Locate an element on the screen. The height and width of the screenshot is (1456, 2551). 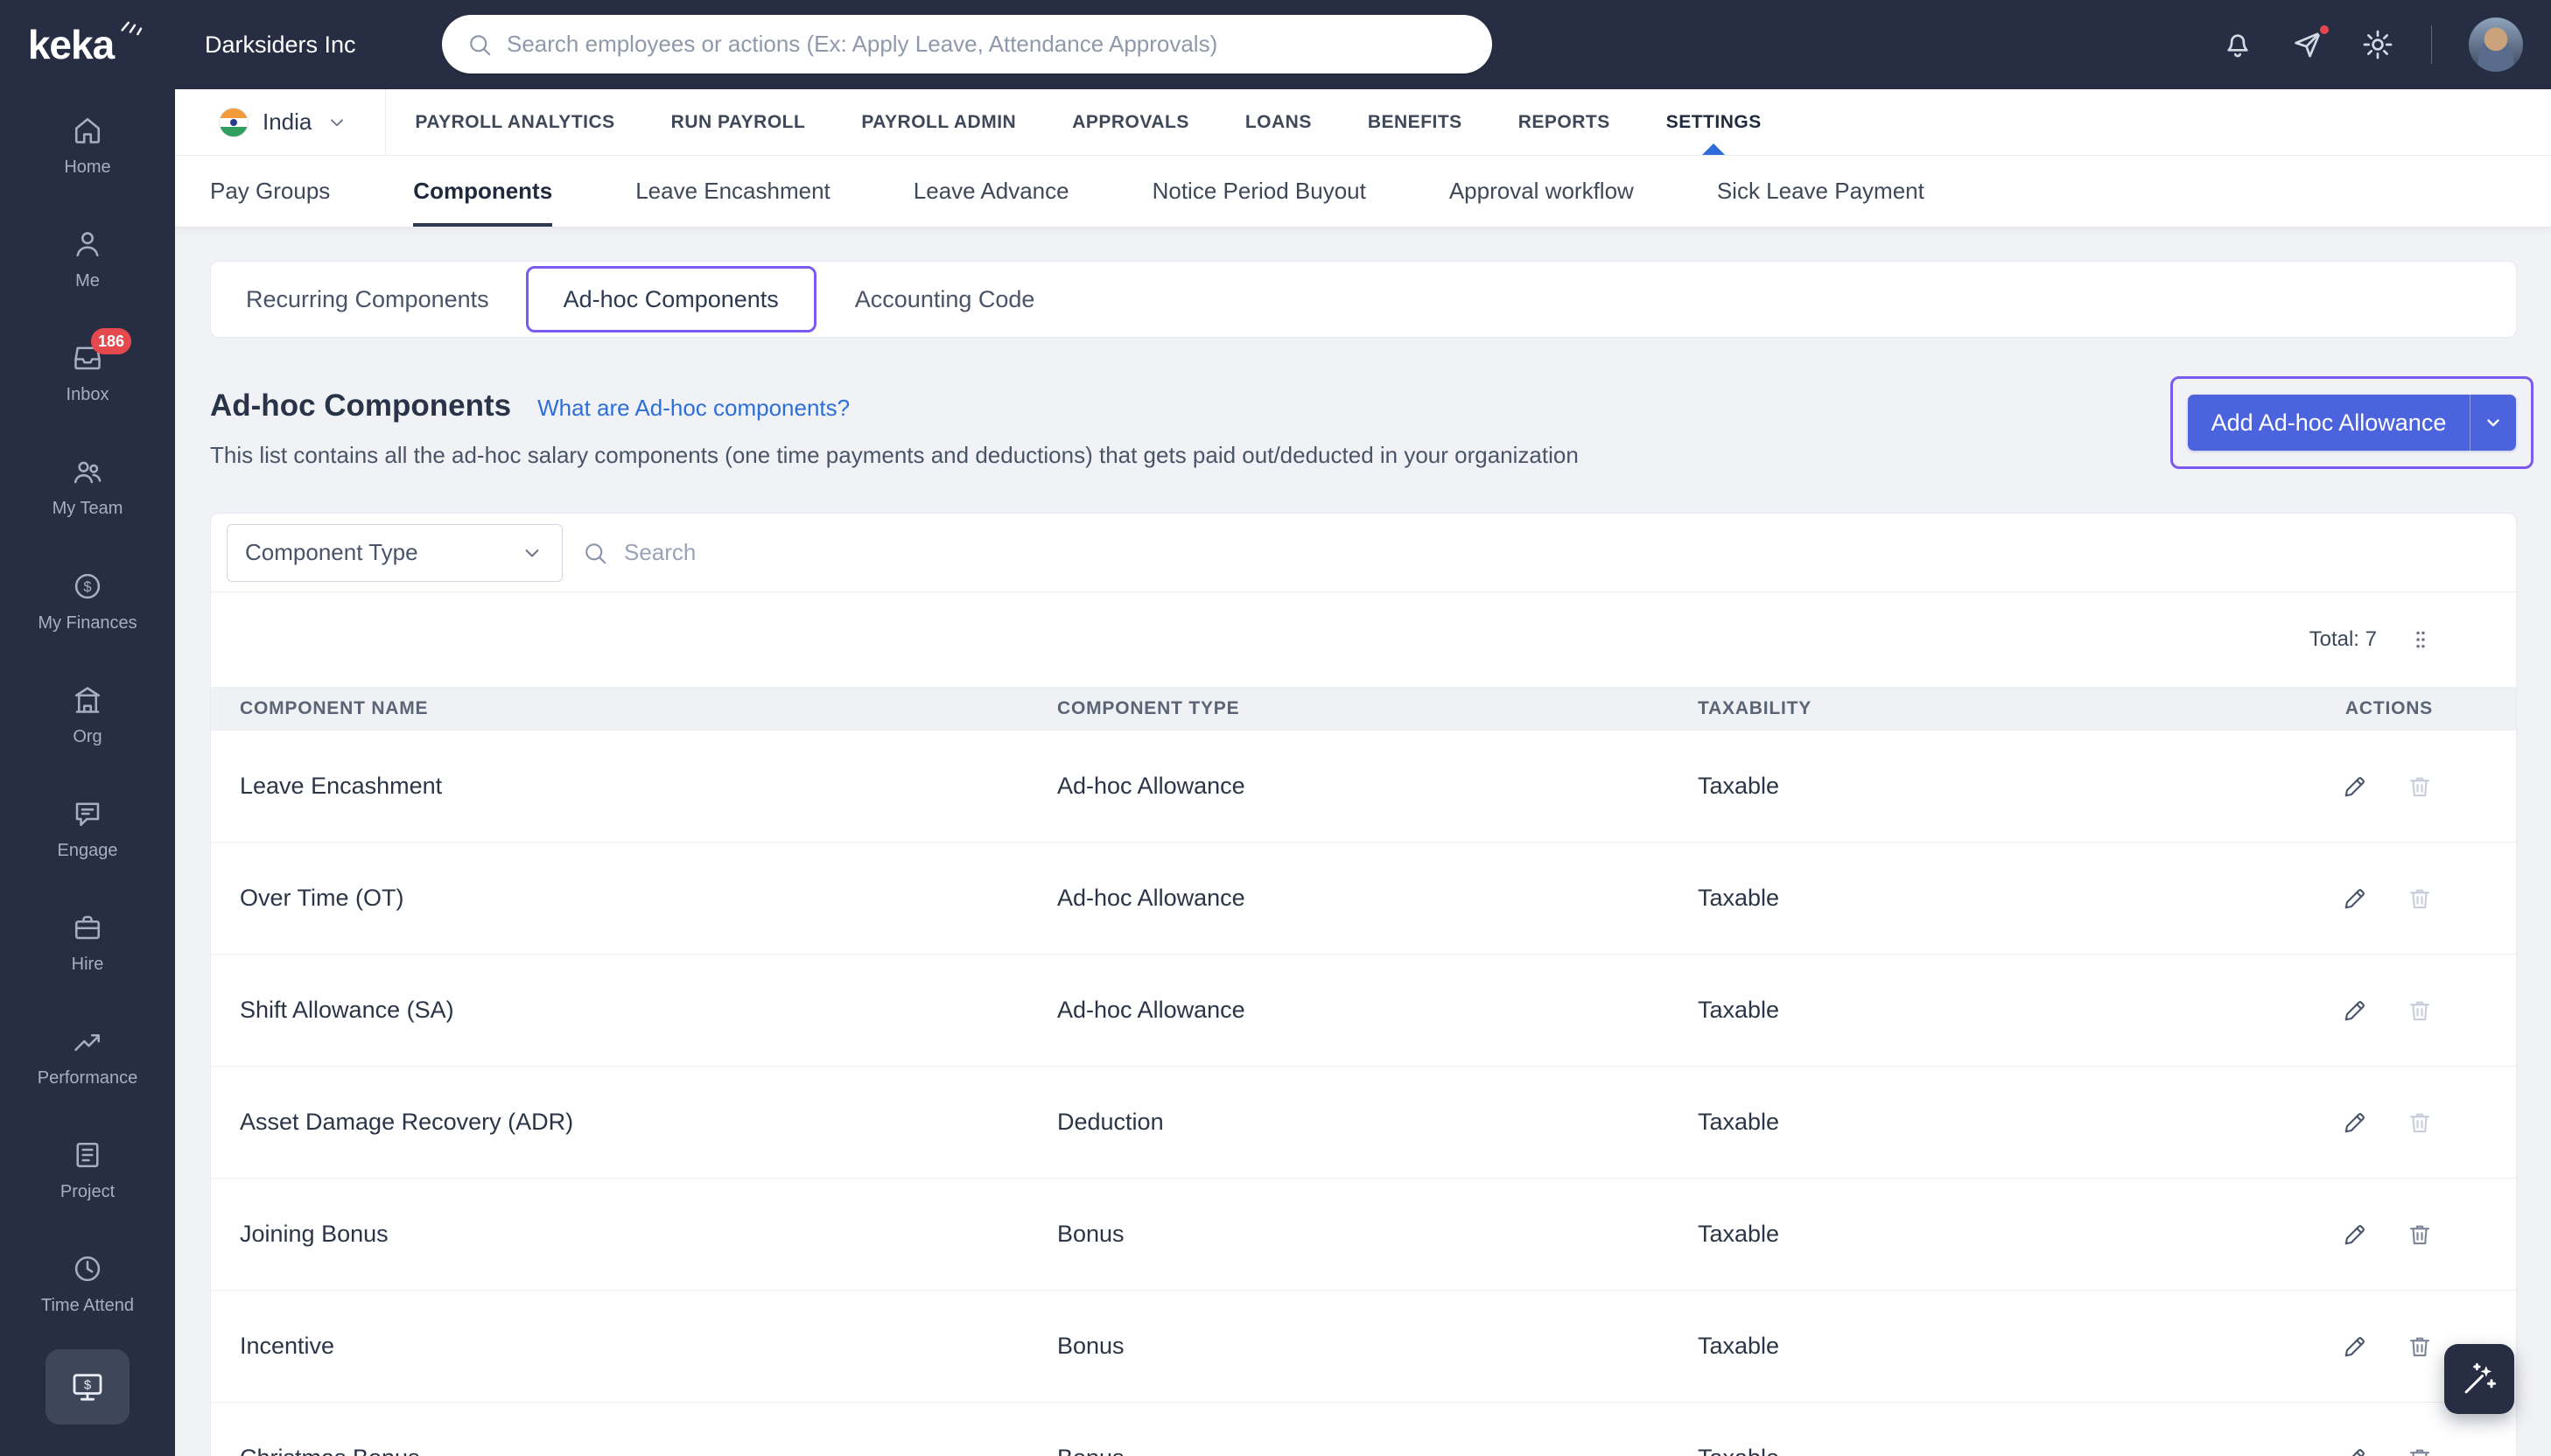
topbar: keka Darksiders Inc is located at coordinates (1275, 44).